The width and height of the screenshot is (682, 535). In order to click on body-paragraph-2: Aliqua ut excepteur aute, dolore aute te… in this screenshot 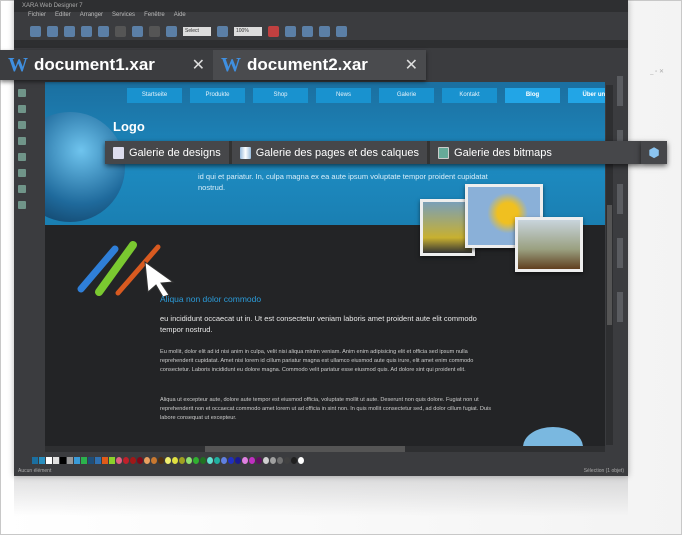, I will do `click(326, 409)`.